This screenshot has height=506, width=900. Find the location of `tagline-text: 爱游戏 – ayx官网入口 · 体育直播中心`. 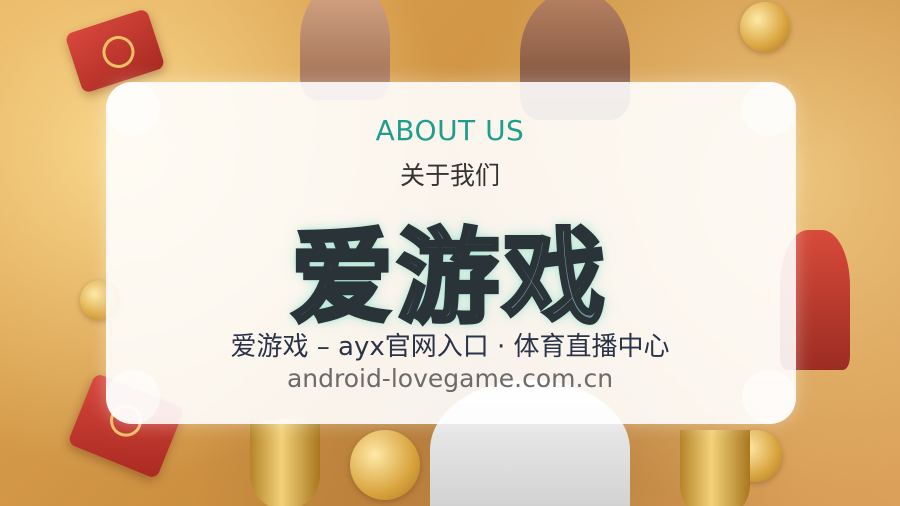

tagline-text: 爱游戏 – ayx官网入口 · 体育直播中心 is located at coordinates (450, 347).